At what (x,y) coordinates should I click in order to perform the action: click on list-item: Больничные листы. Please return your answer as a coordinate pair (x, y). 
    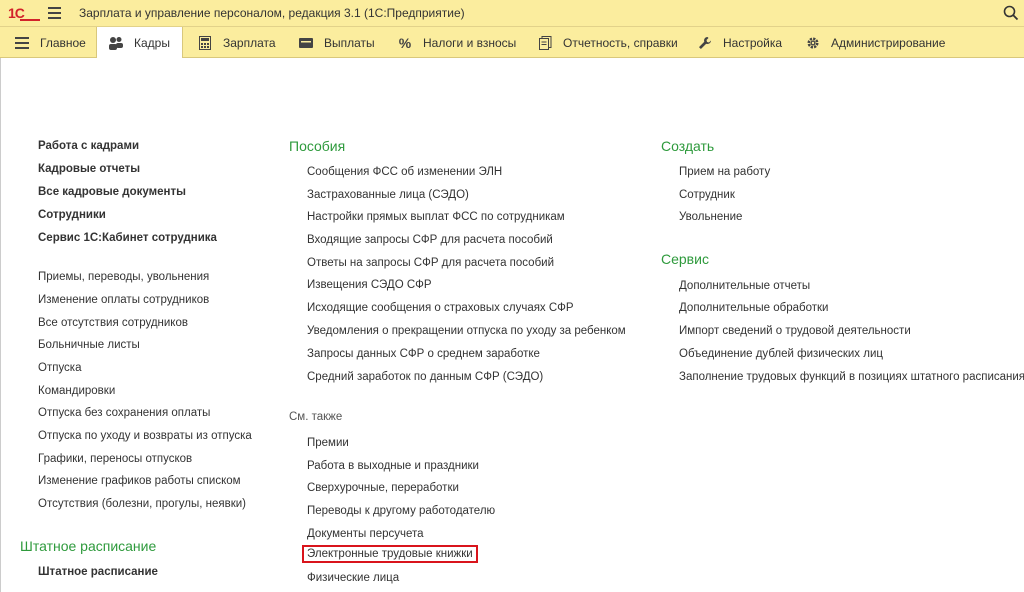
    Looking at the image, I should click on (89, 345).